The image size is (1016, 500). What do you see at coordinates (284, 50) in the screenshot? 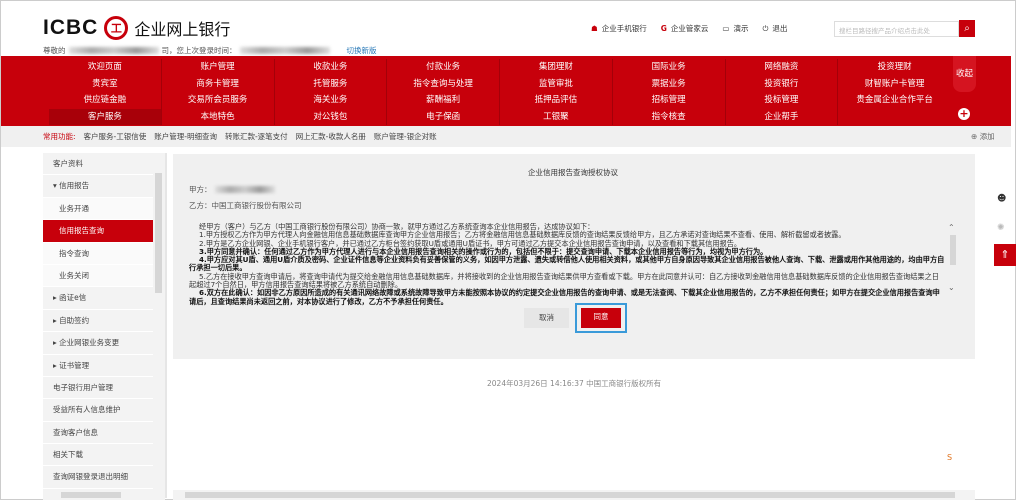
I see `redacted-time` at bounding box center [284, 50].